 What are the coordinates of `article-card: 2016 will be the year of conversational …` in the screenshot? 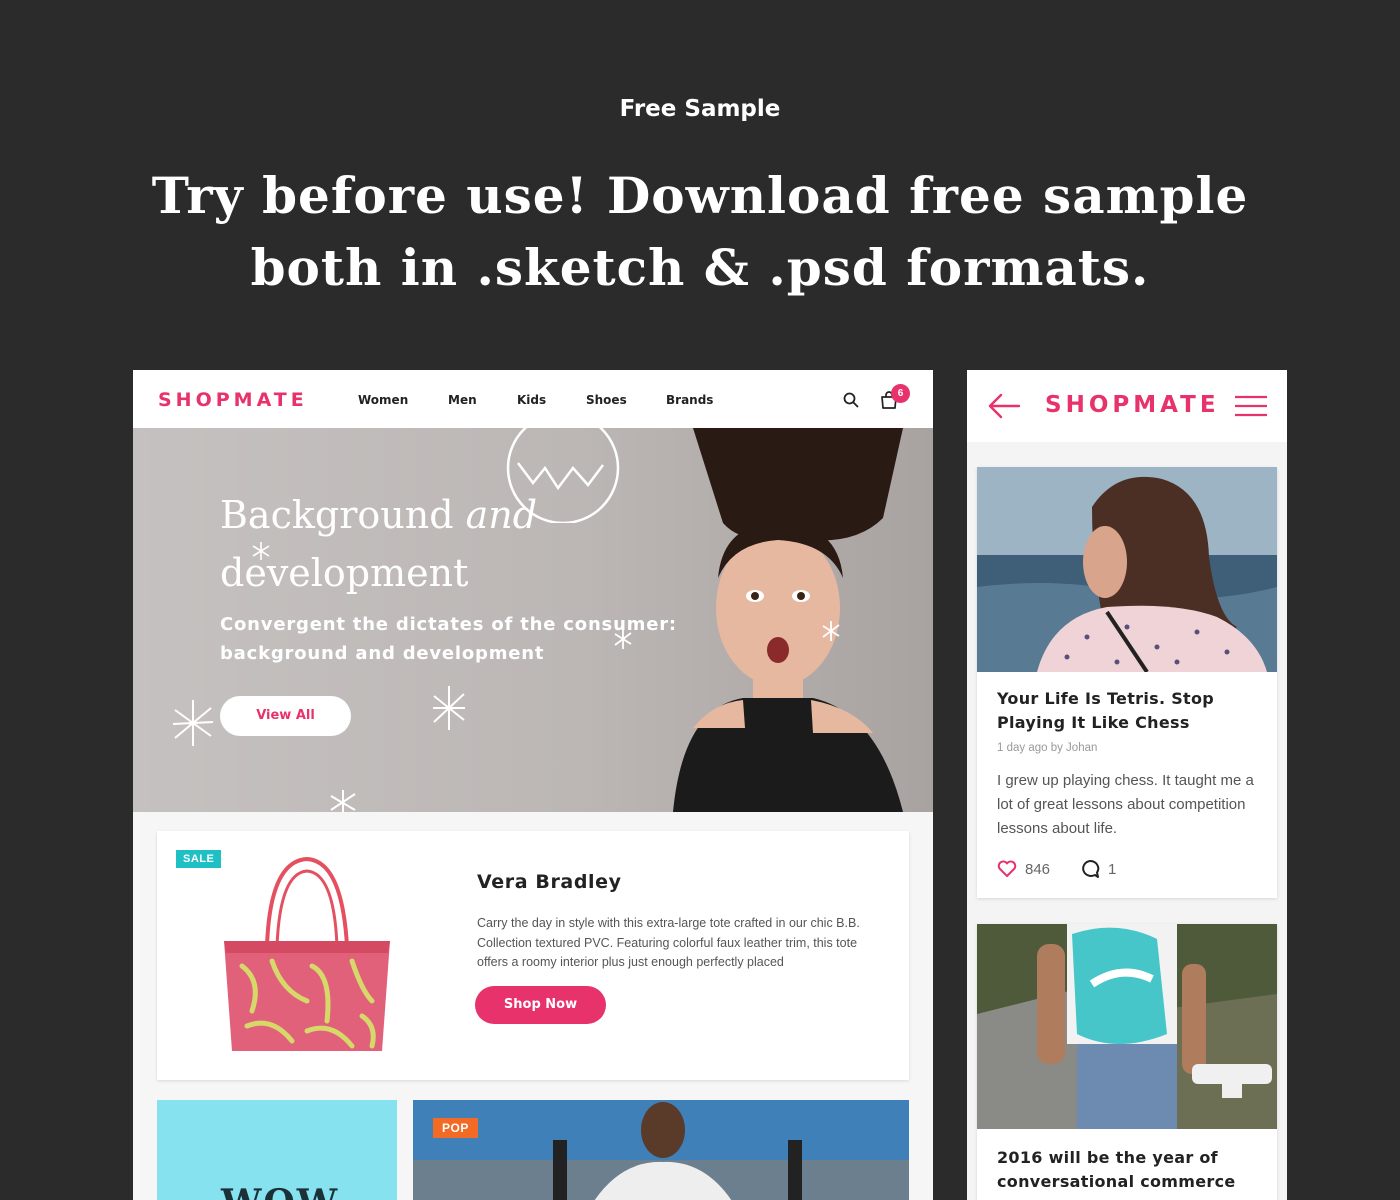 It's located at (1127, 1062).